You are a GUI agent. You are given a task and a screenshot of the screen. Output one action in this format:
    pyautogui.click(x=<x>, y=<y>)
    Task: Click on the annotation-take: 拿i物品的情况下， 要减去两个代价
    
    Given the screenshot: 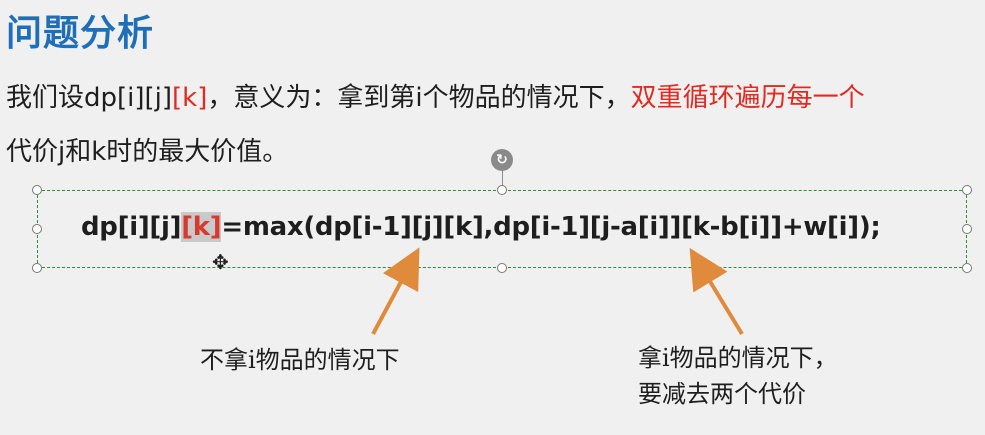 What is the action you would take?
    pyautogui.click(x=738, y=376)
    